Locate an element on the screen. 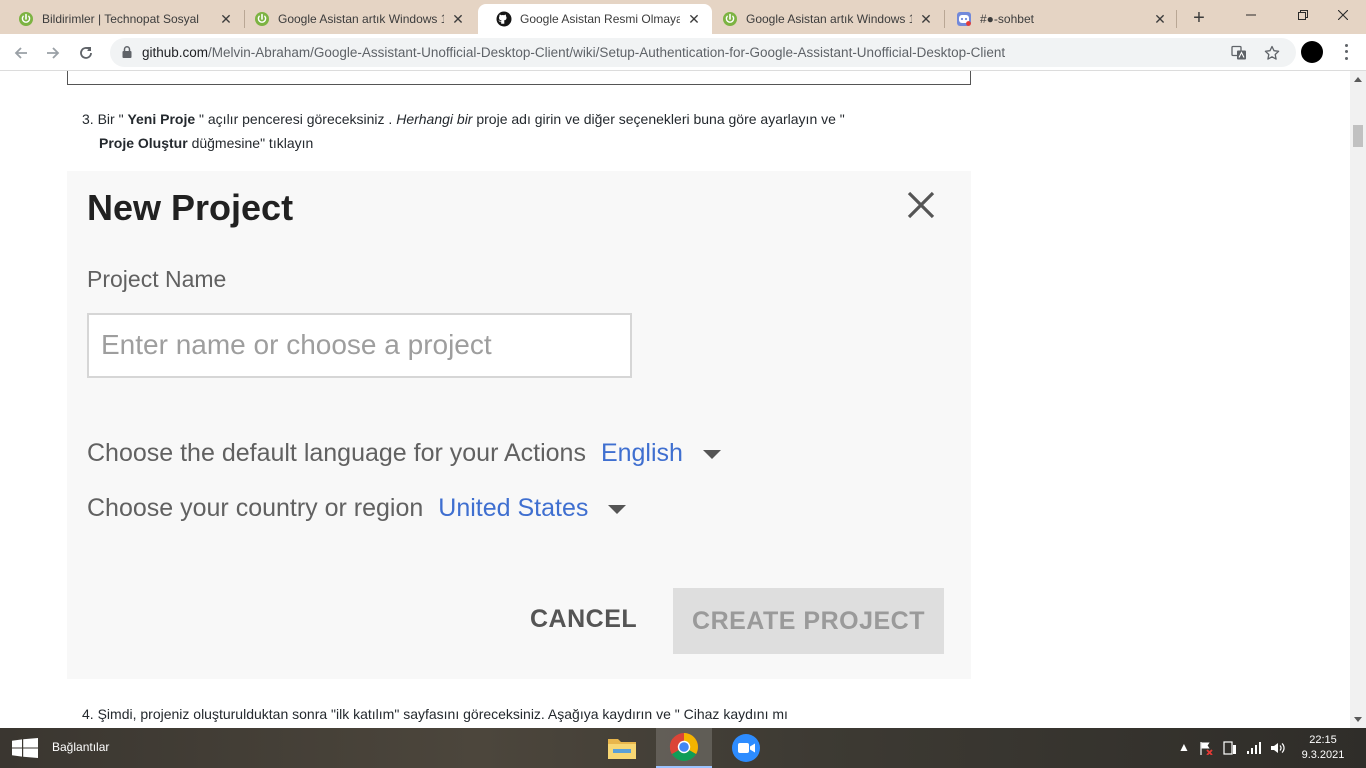 This screenshot has height=768, width=1366. bold-yeni-proje: Yeni Proje is located at coordinates (161, 119).